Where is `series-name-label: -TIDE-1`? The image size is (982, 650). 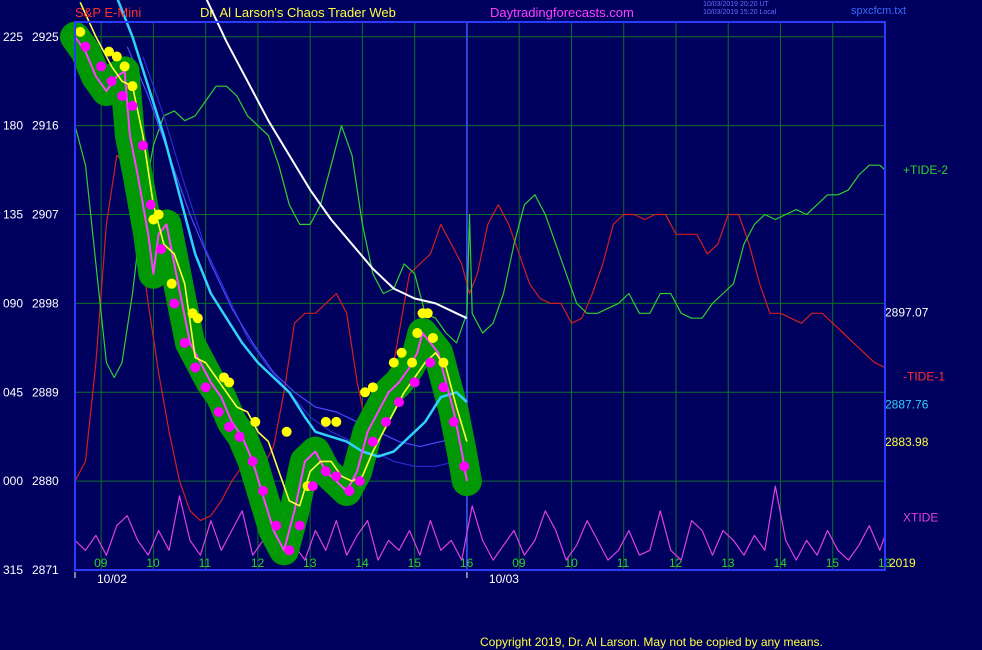 series-name-label: -TIDE-1 is located at coordinates (924, 376).